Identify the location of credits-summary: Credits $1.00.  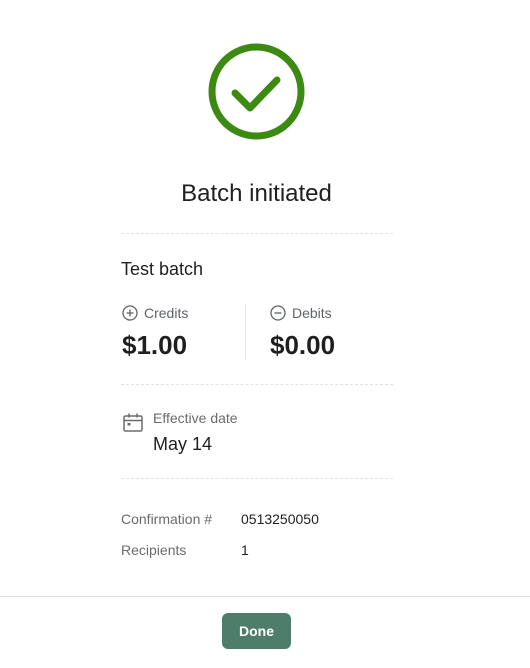
(155, 333).